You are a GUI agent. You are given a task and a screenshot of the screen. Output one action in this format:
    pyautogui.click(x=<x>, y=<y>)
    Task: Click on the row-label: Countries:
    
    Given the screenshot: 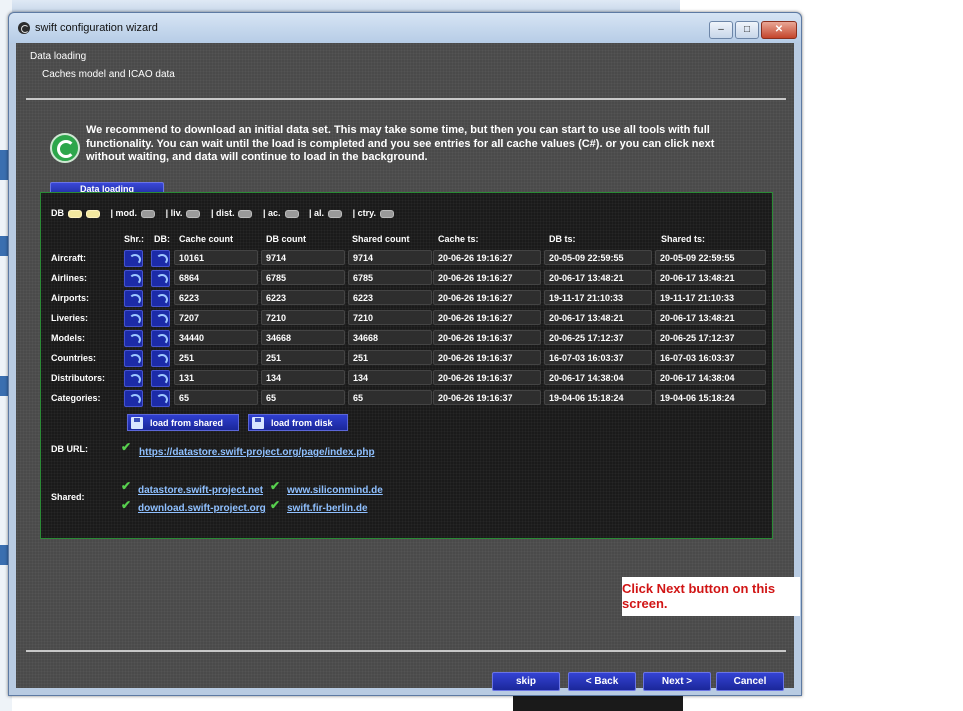 What is the action you would take?
    pyautogui.click(x=73, y=358)
    